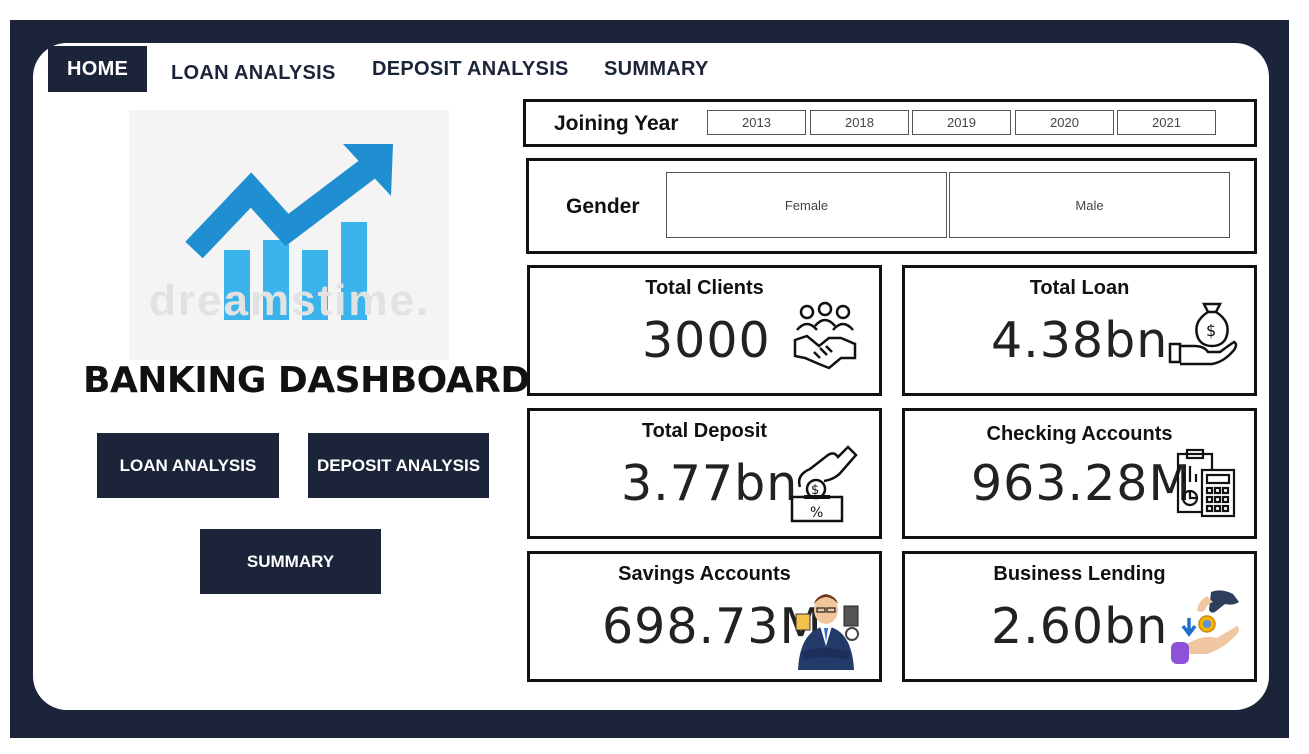  I want to click on kpi-value: 4.38bn, so click(1080, 340).